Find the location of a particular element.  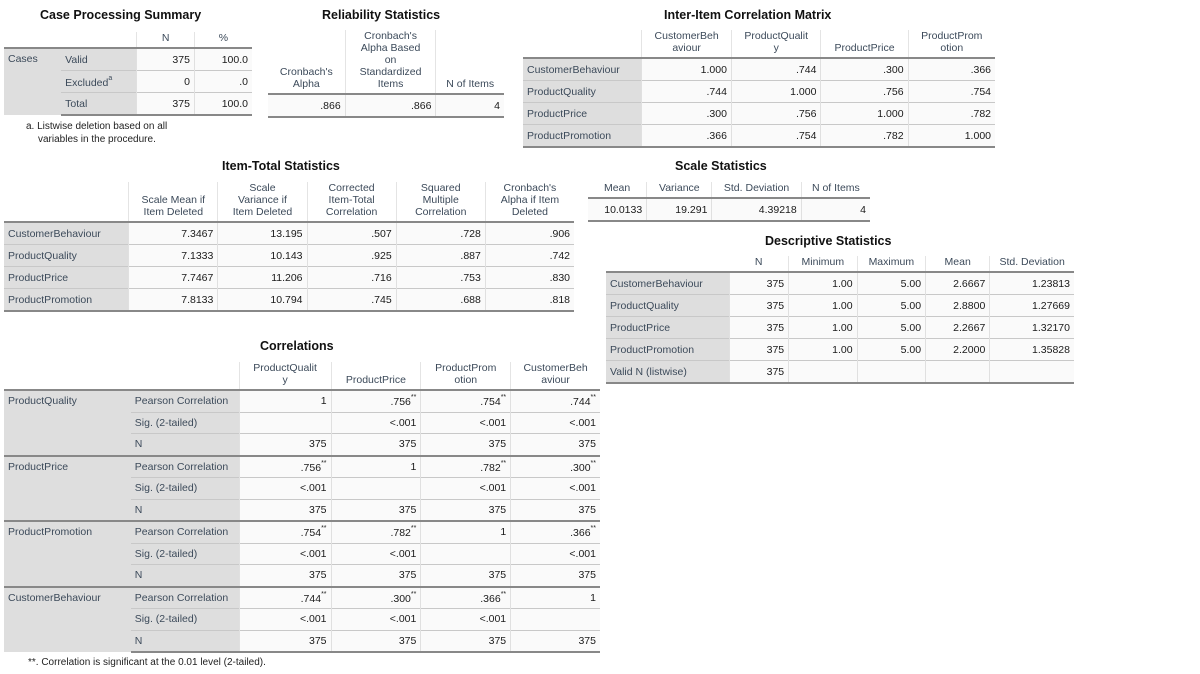

table-row: CustomerBehaviour 1.000.744.300.366 is located at coordinates (759, 69).